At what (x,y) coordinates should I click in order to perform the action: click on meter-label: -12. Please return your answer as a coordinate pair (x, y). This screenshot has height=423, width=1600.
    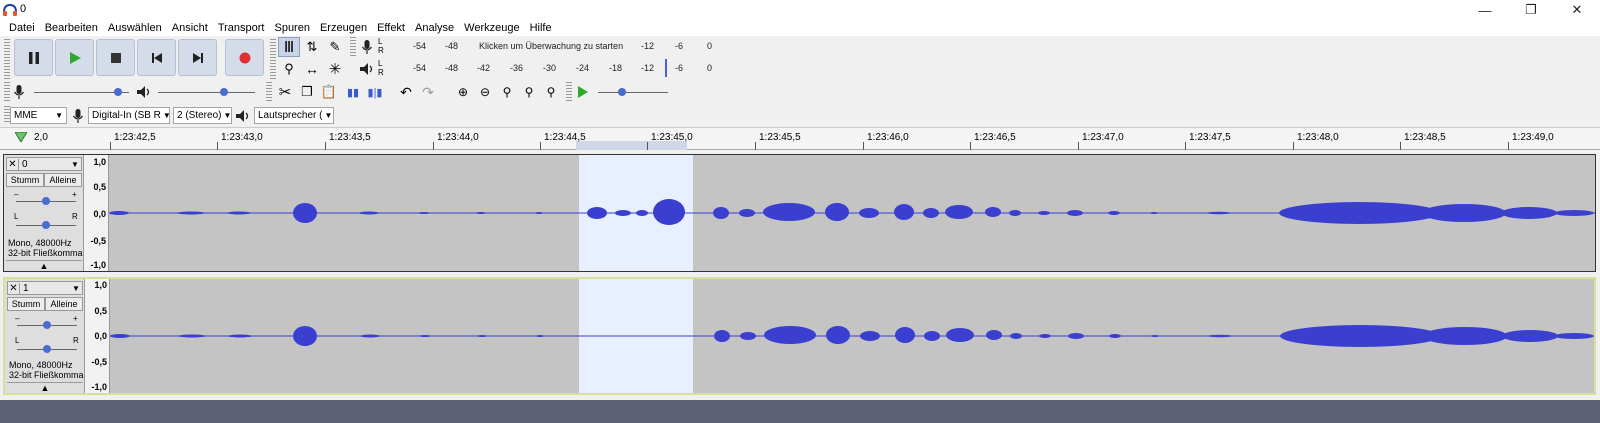
    Looking at the image, I should click on (648, 68).